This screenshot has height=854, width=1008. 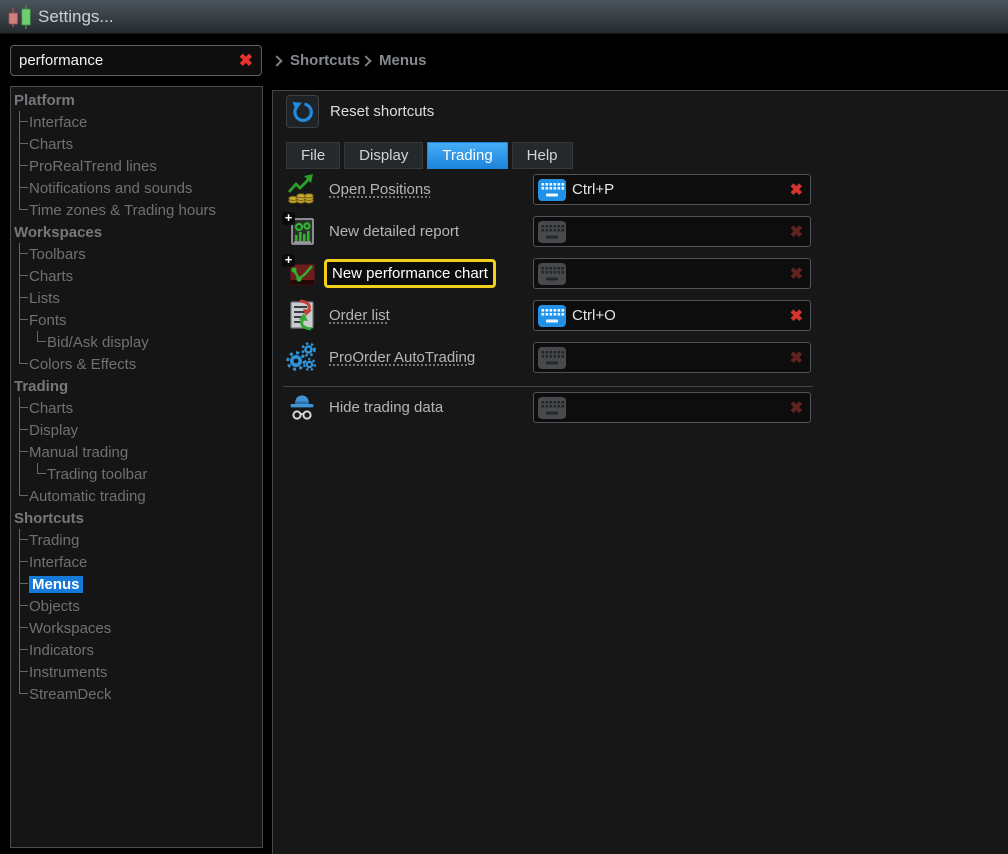 What do you see at coordinates (136, 166) in the screenshot?
I see `tree-item-prorealtrend-lines: ProRealTrend lines` at bounding box center [136, 166].